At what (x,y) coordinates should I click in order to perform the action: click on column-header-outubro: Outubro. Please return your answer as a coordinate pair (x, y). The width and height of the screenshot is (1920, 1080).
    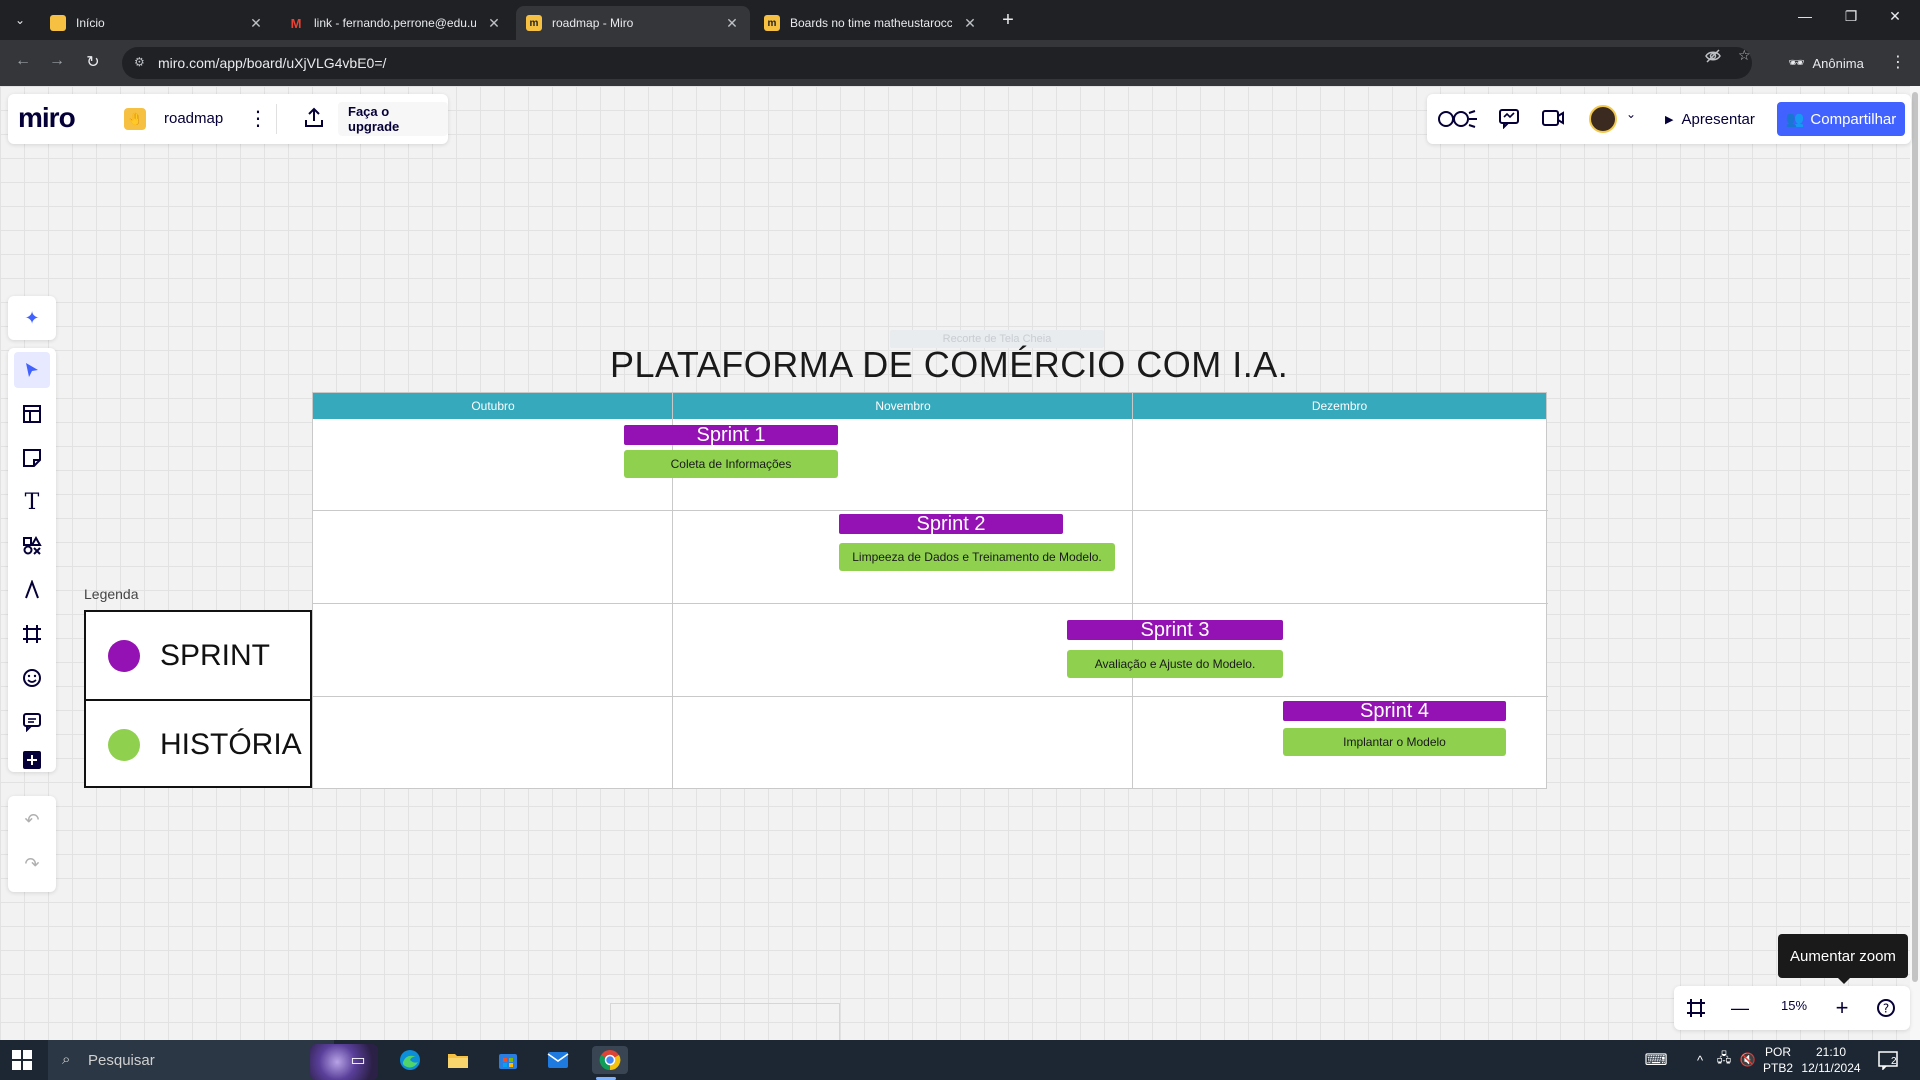
    Looking at the image, I should click on (493, 406).